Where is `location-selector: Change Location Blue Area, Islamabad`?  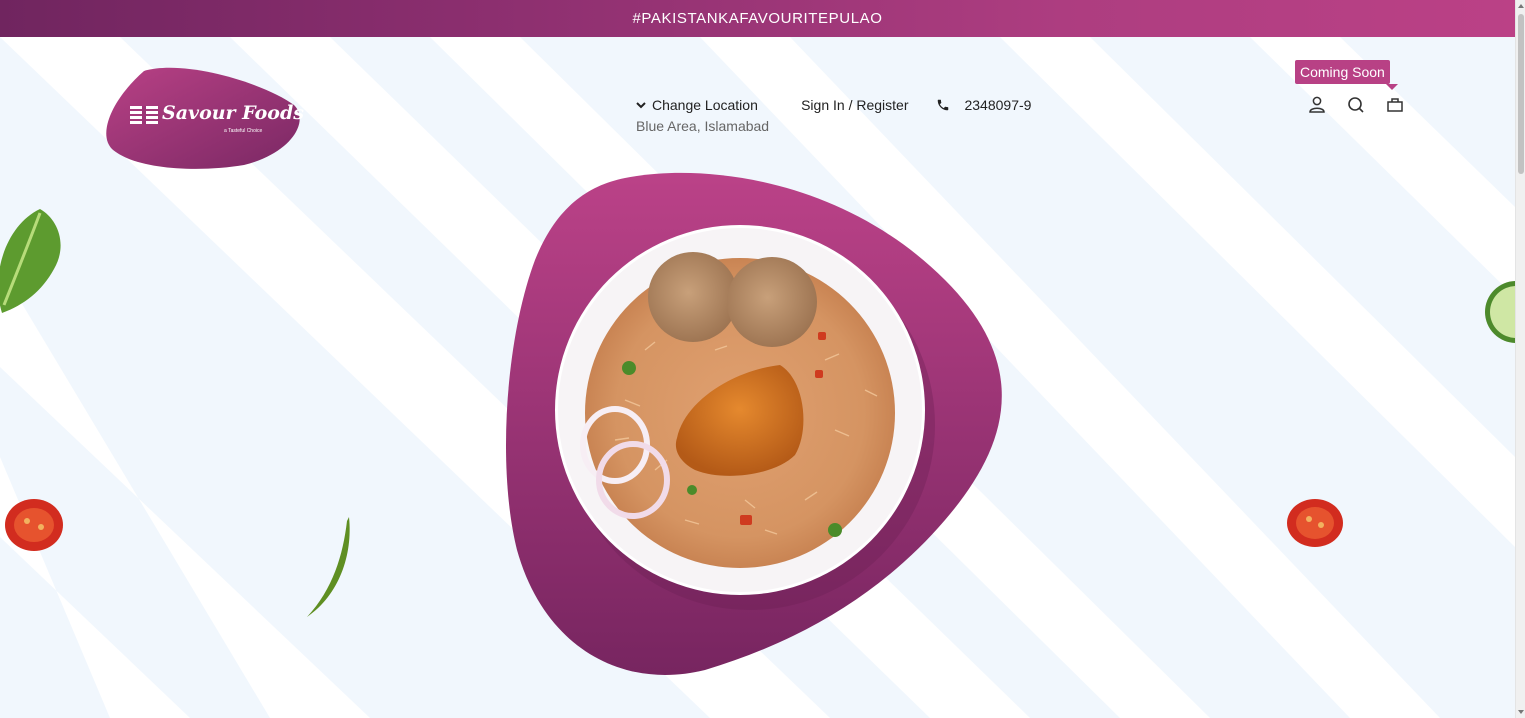 location-selector: Change Location Blue Area, Islamabad is located at coordinates (702, 115).